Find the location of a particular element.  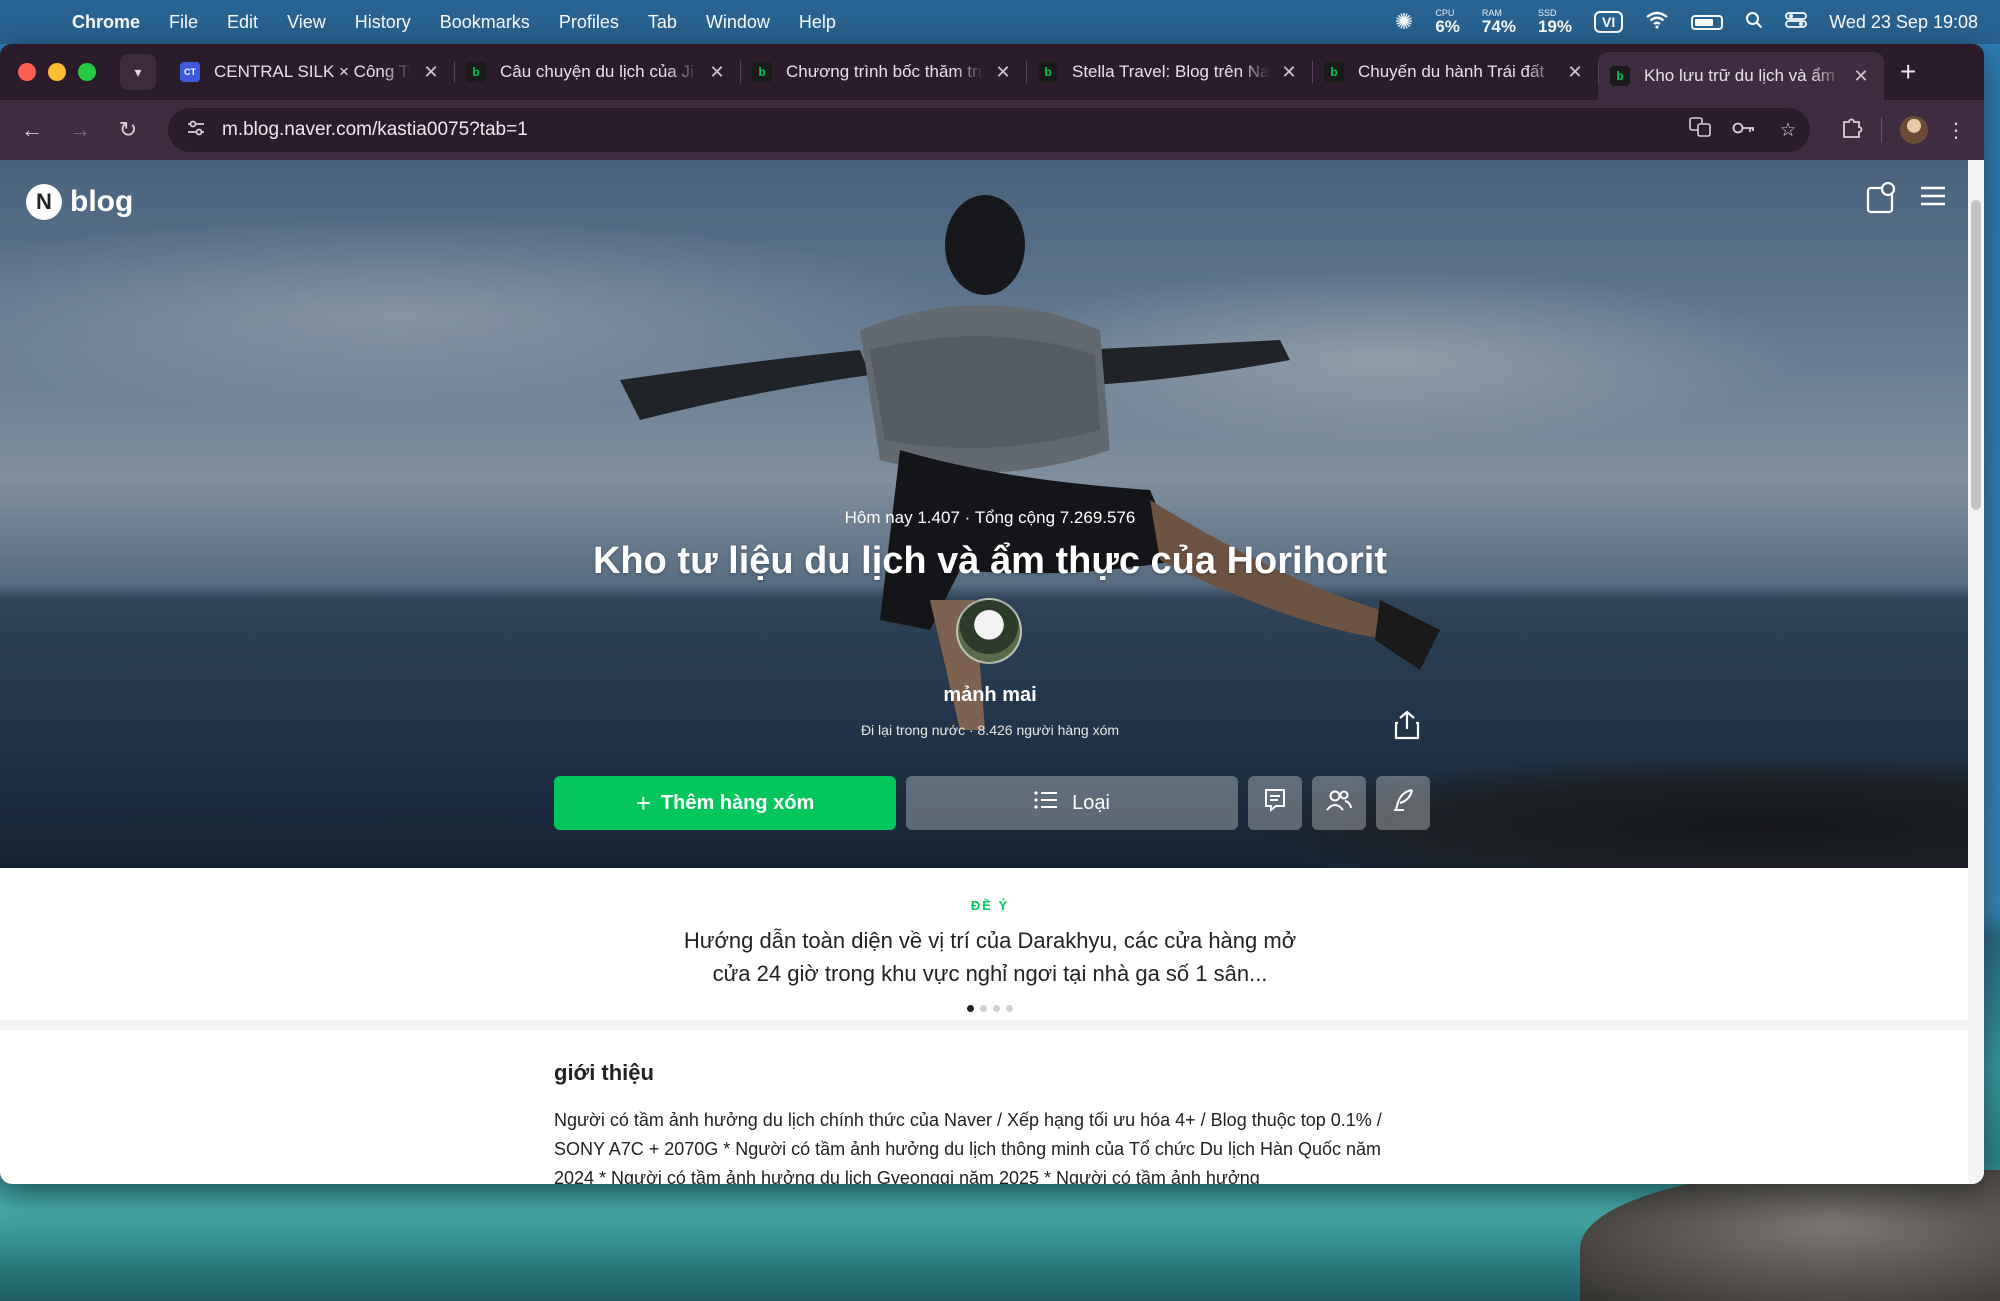

tab-search-chevron-down-icon: ▾ is located at coordinates (138, 72).